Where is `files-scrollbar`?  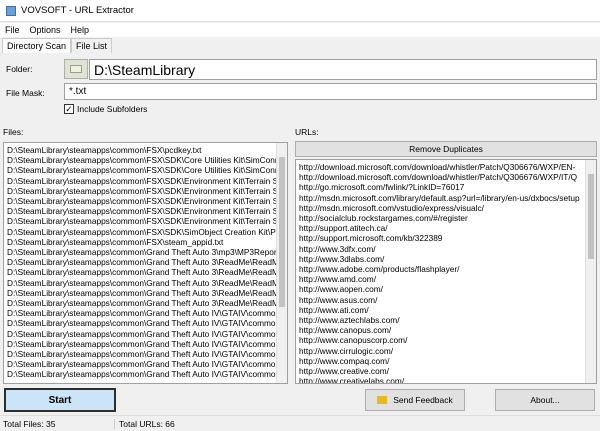 files-scrollbar is located at coordinates (281, 263).